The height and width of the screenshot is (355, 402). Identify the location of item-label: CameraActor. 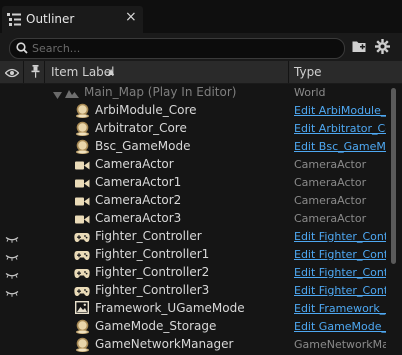
(134, 164).